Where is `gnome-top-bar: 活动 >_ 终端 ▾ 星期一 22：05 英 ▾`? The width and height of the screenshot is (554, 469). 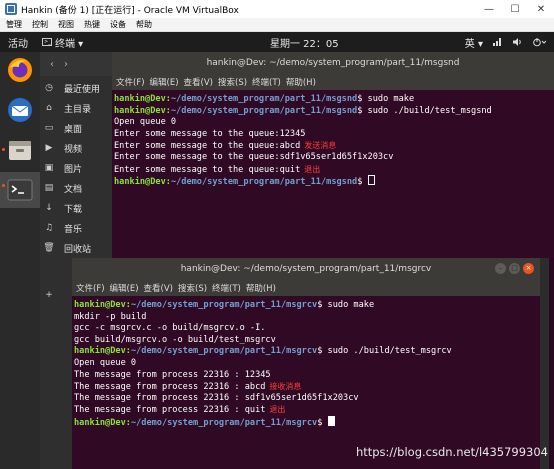 gnome-top-bar: 活动 >_ 终端 ▾ 星期一 22：05 英 ▾ is located at coordinates (277, 42).